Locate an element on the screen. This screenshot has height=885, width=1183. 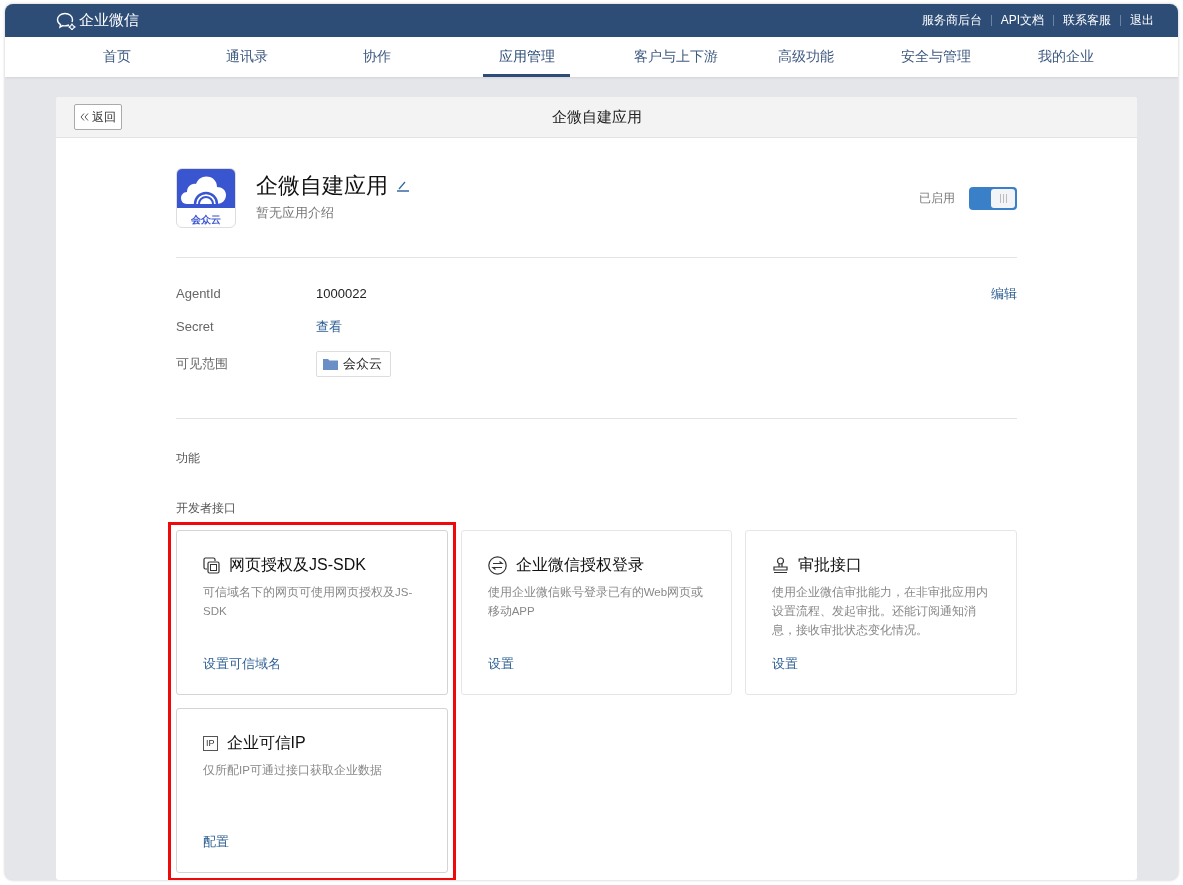
top-link: 服务商后台 is located at coordinates (951, 20).